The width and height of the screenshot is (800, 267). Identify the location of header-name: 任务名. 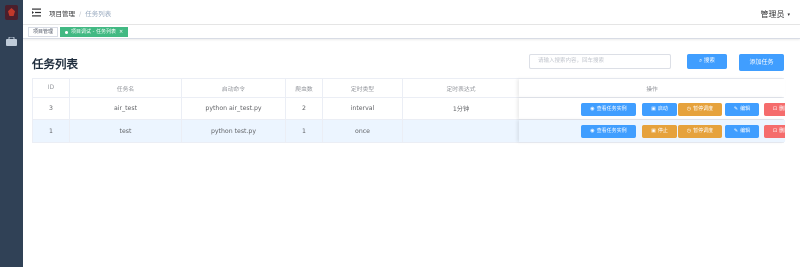
(126, 88).